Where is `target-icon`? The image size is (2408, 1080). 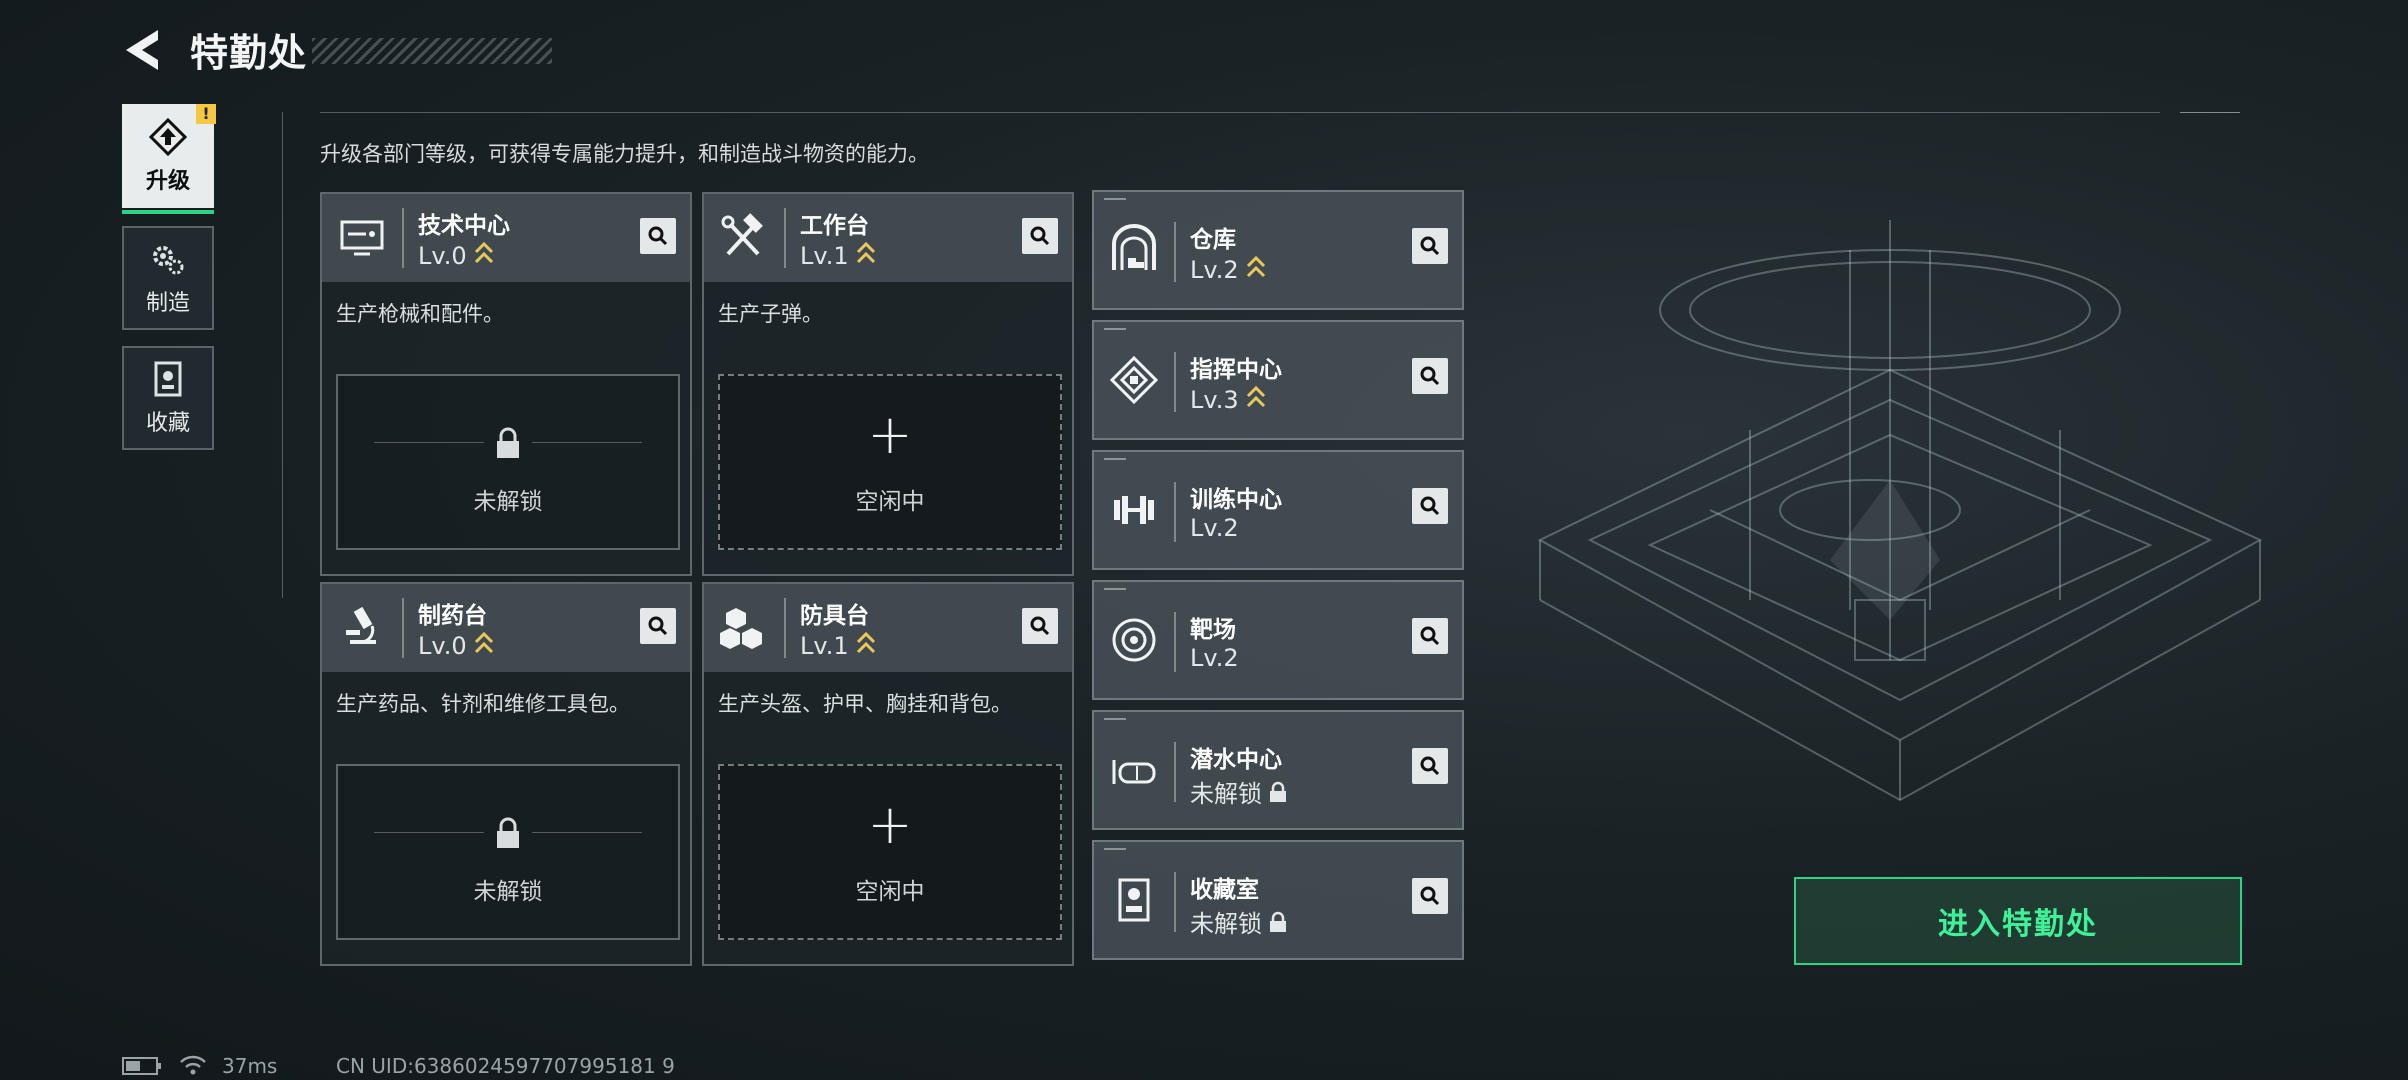 target-icon is located at coordinates (1134, 640).